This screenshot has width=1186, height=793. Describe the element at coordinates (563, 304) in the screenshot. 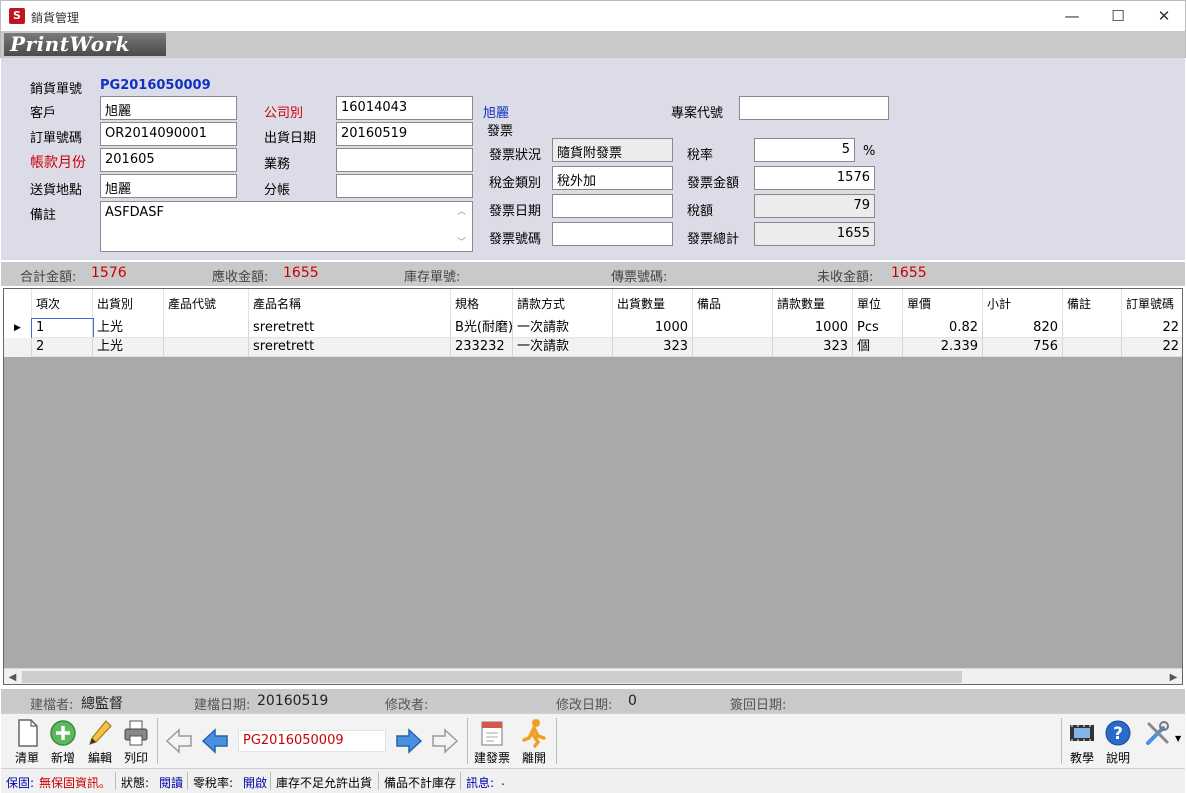

I see `column-header: 請款方式` at that location.